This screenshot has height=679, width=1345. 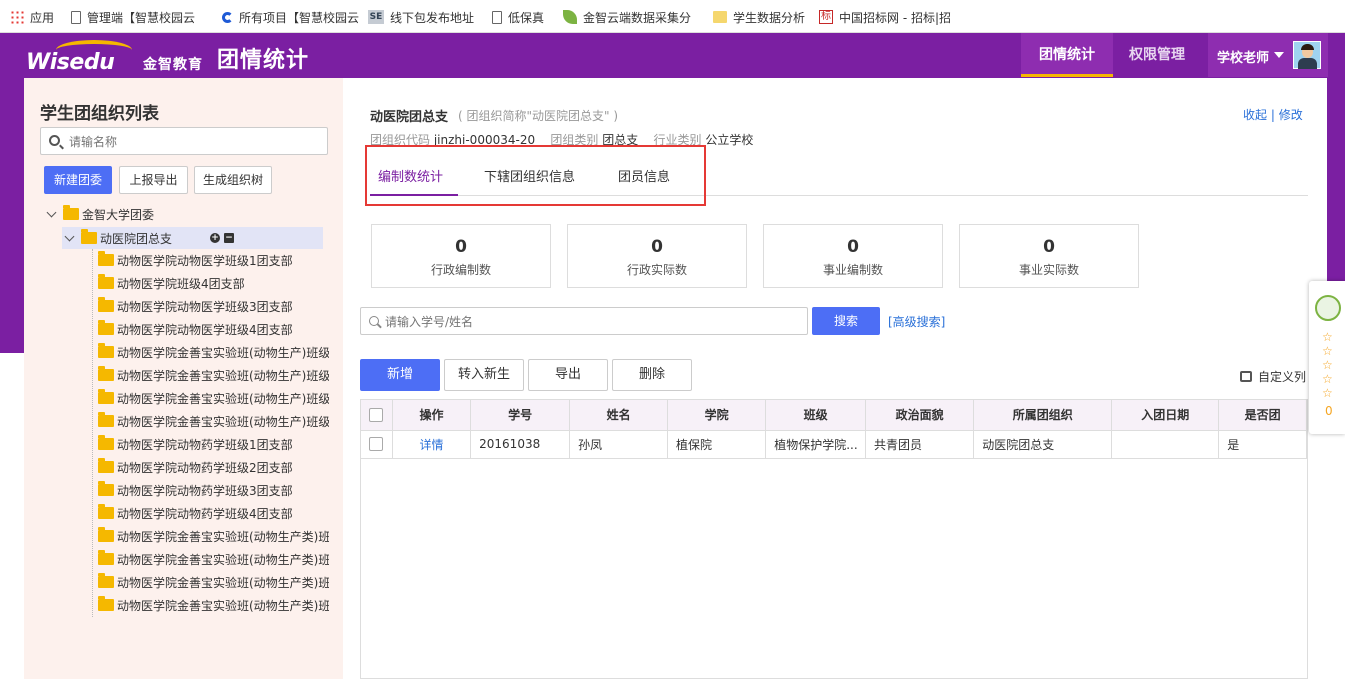 I want to click on delete-button: 删除, so click(x=652, y=375).